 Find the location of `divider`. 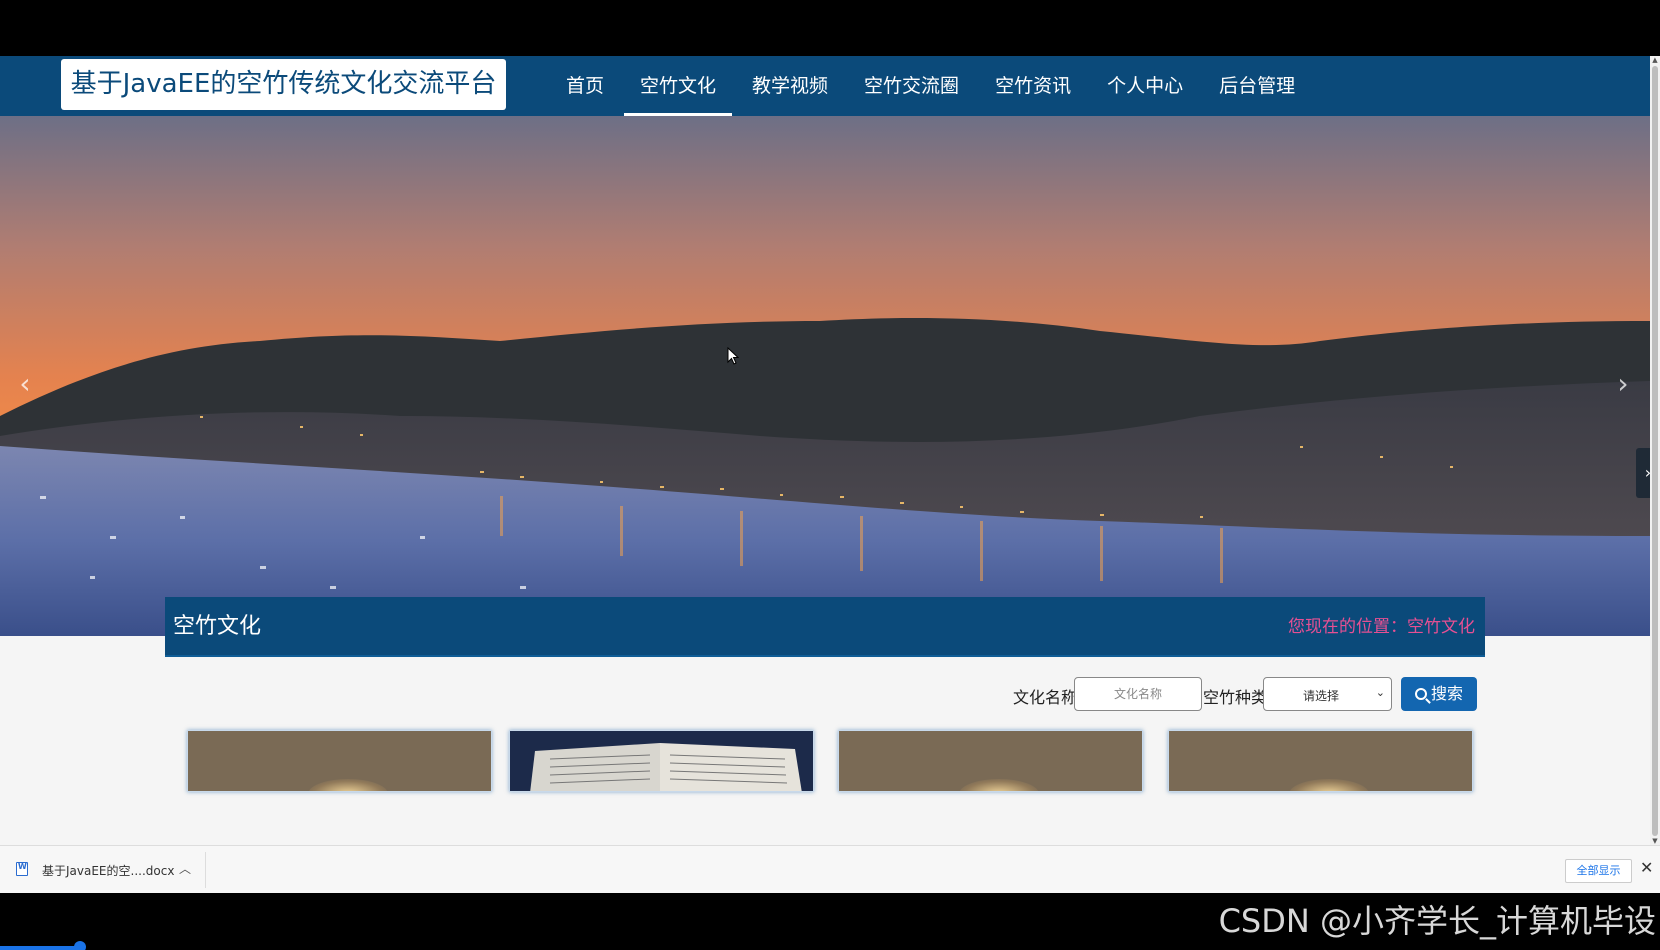

divider is located at coordinates (205, 870).